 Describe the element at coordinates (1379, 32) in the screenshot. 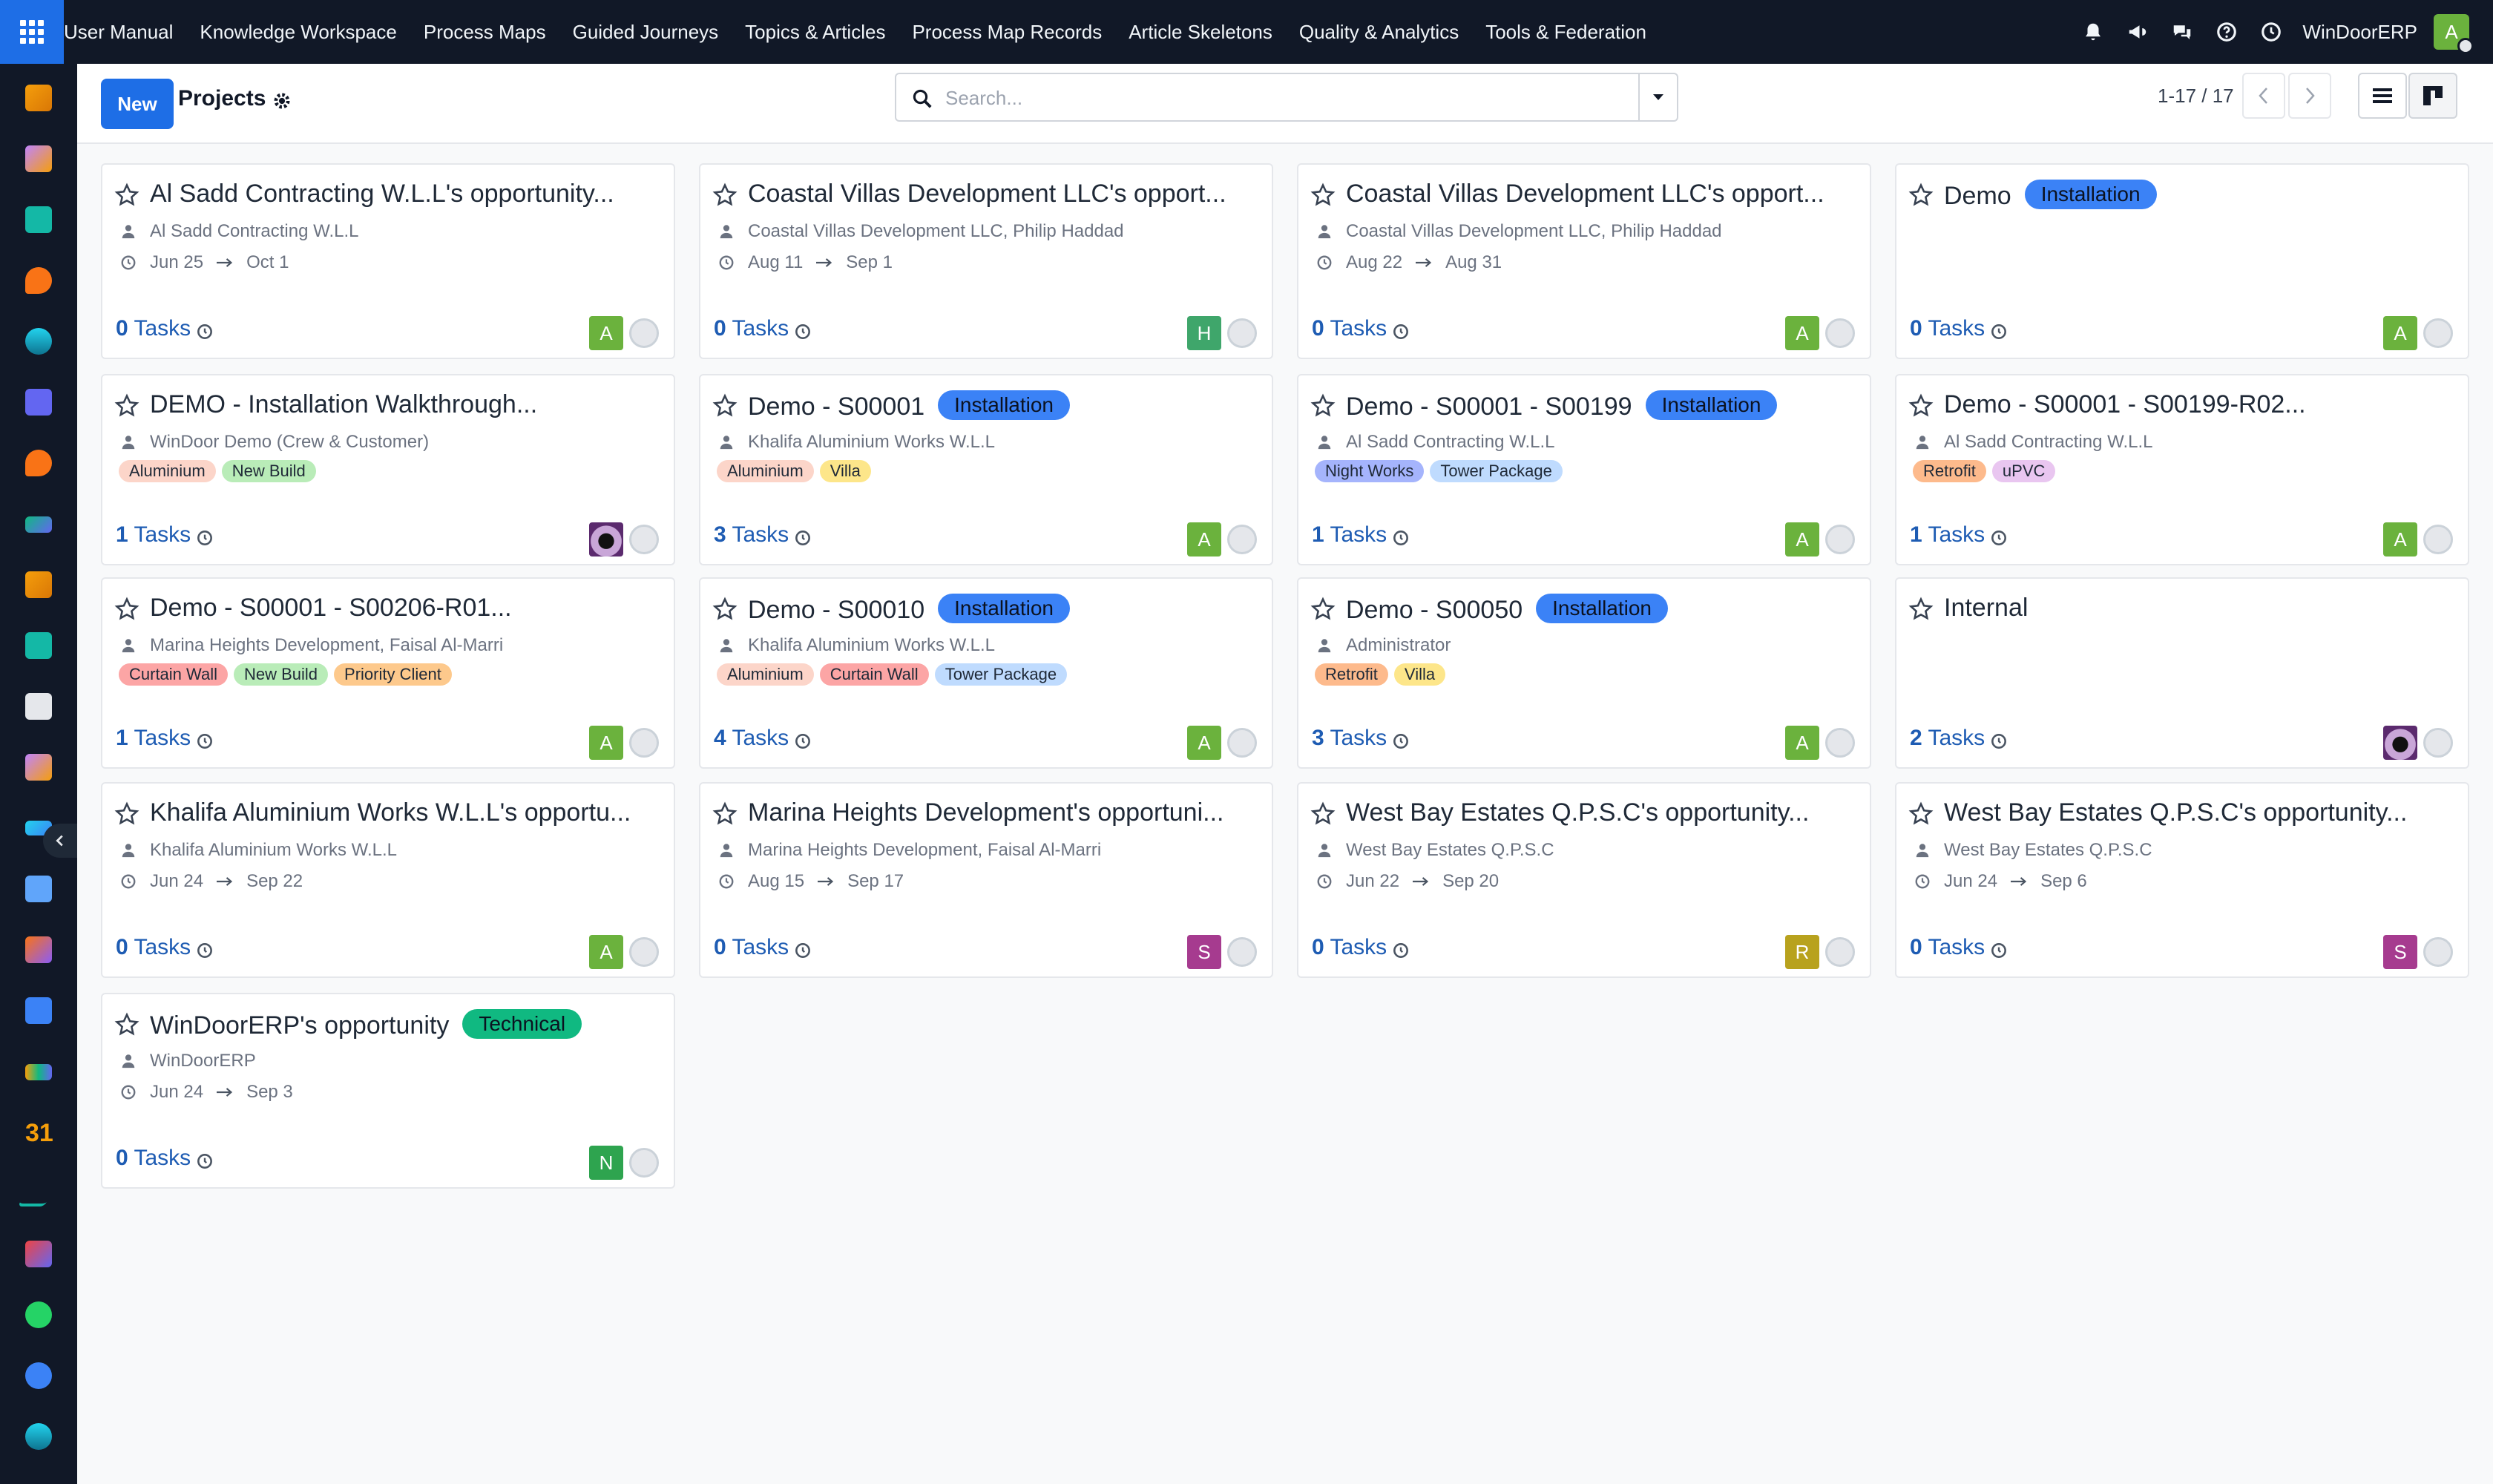

I see `menu-item-quality-analytics: Quality & Analytics` at that location.